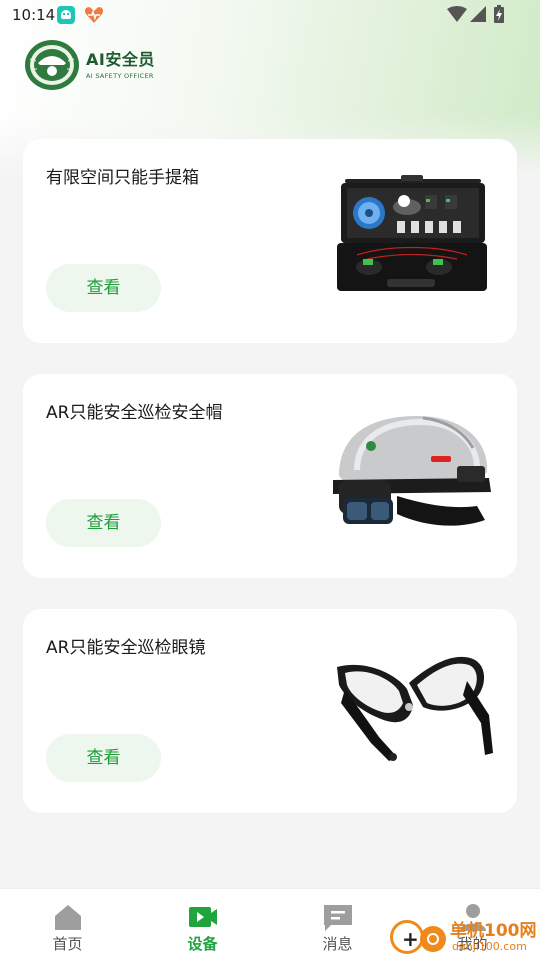 The height and width of the screenshot is (960, 540). I want to click on watermark-plus-icon: +, so click(407, 937).